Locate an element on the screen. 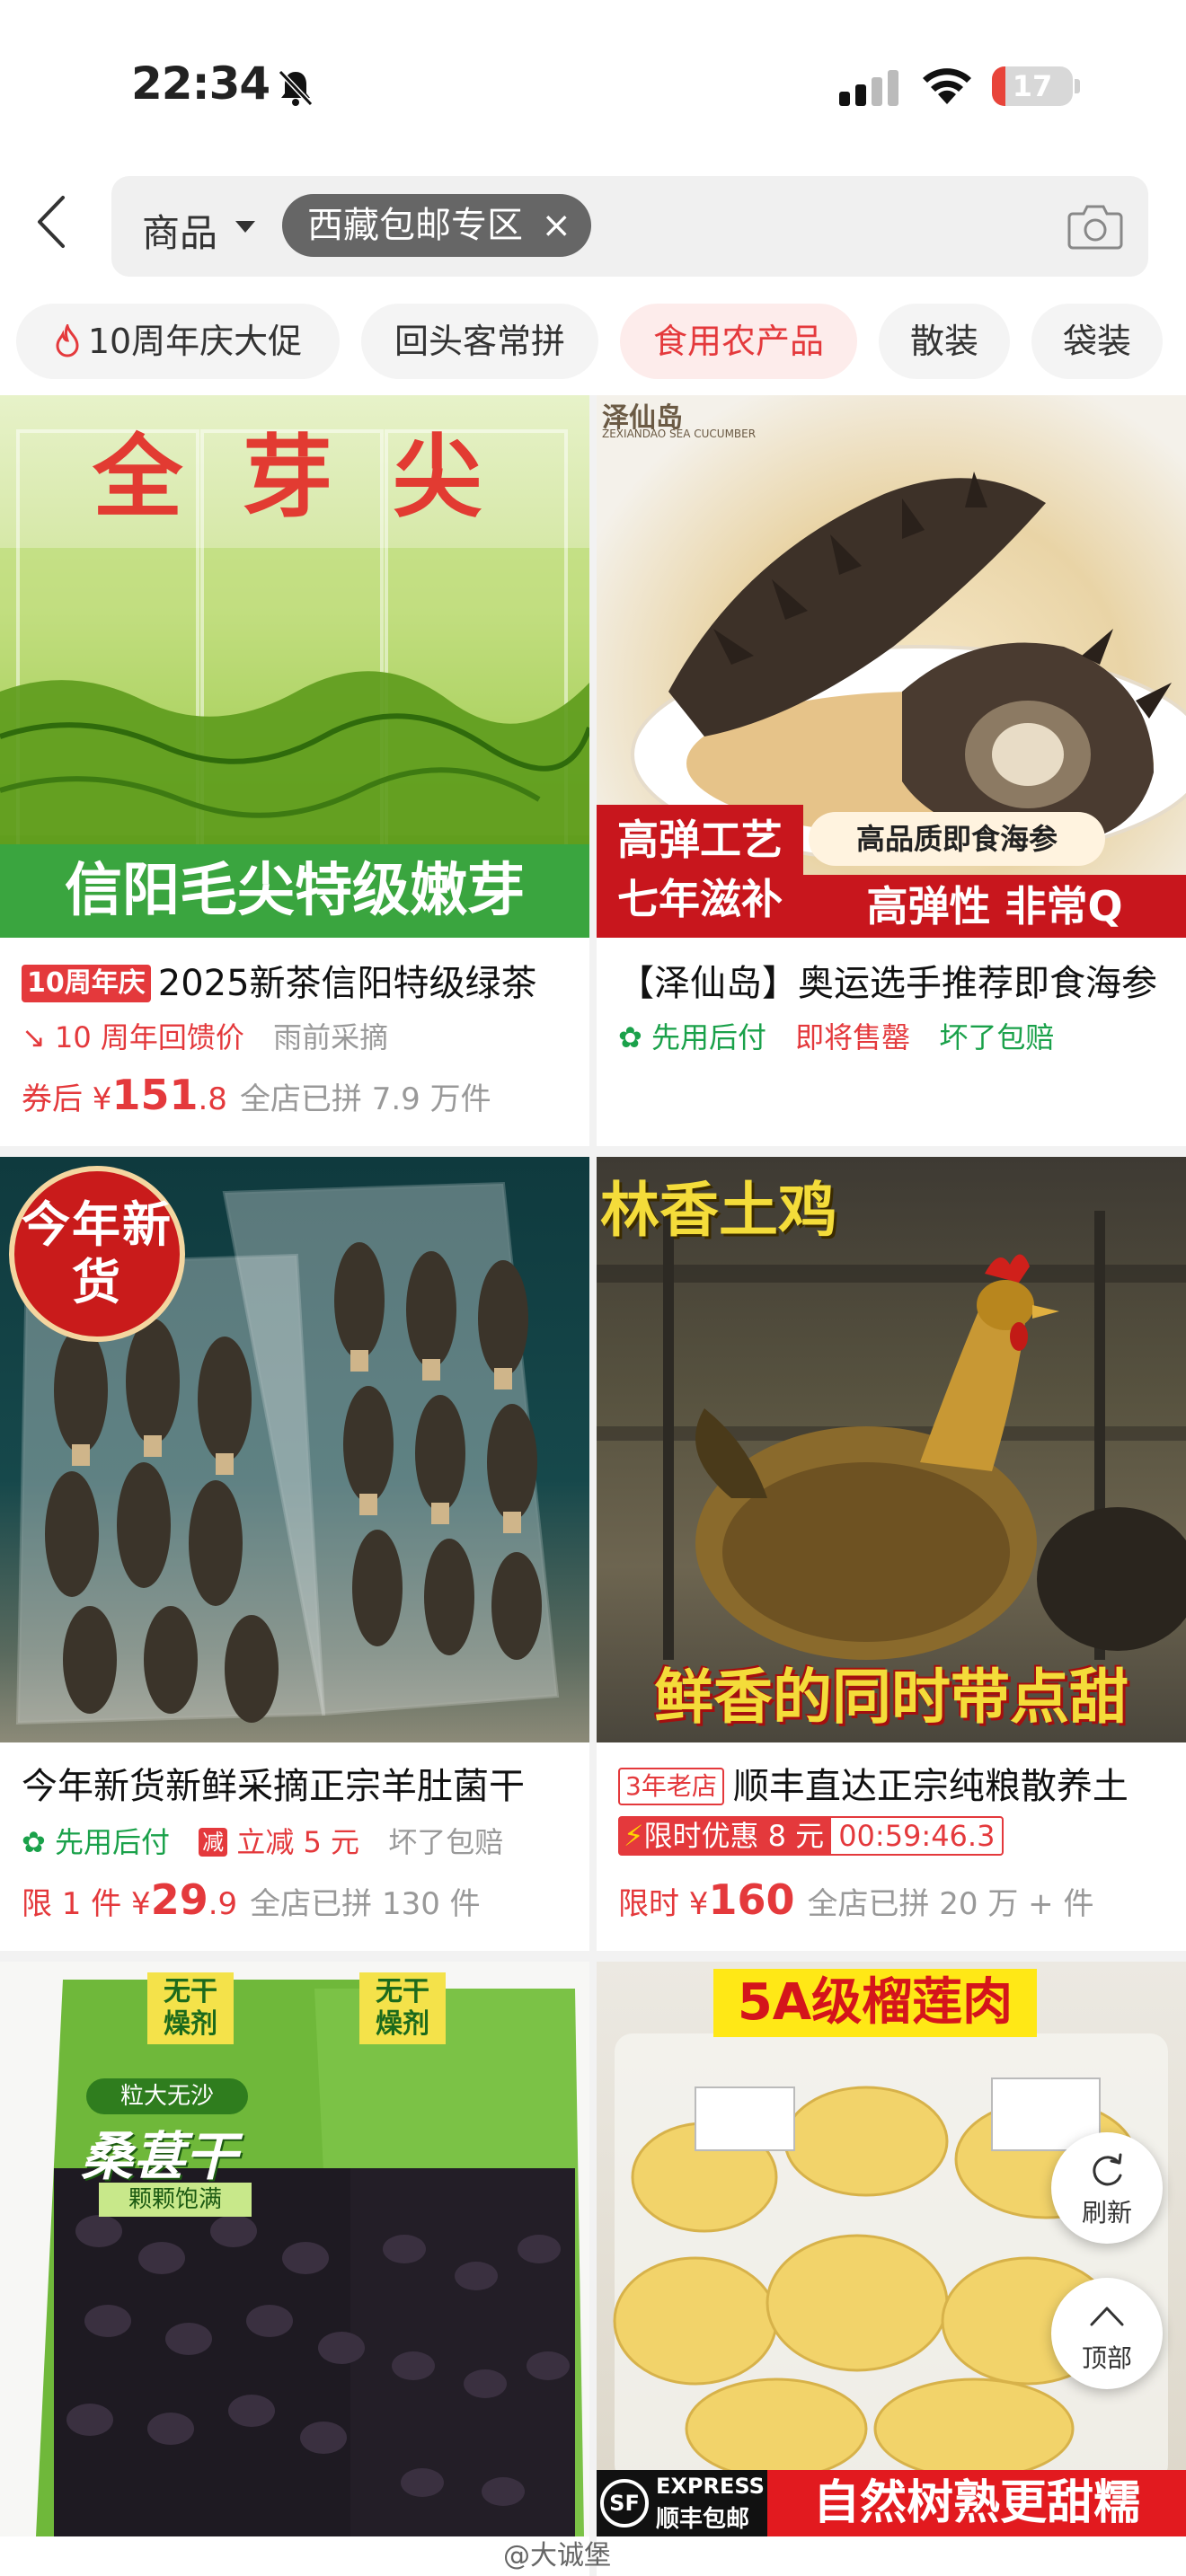  product-tags: ↘ 10 周年回馈价 雨前采摘 is located at coordinates (205, 1035).